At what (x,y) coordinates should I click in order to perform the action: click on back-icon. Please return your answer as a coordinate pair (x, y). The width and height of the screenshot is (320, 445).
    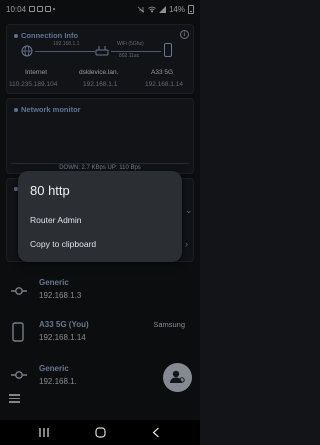
    Looking at the image, I should click on (156, 432).